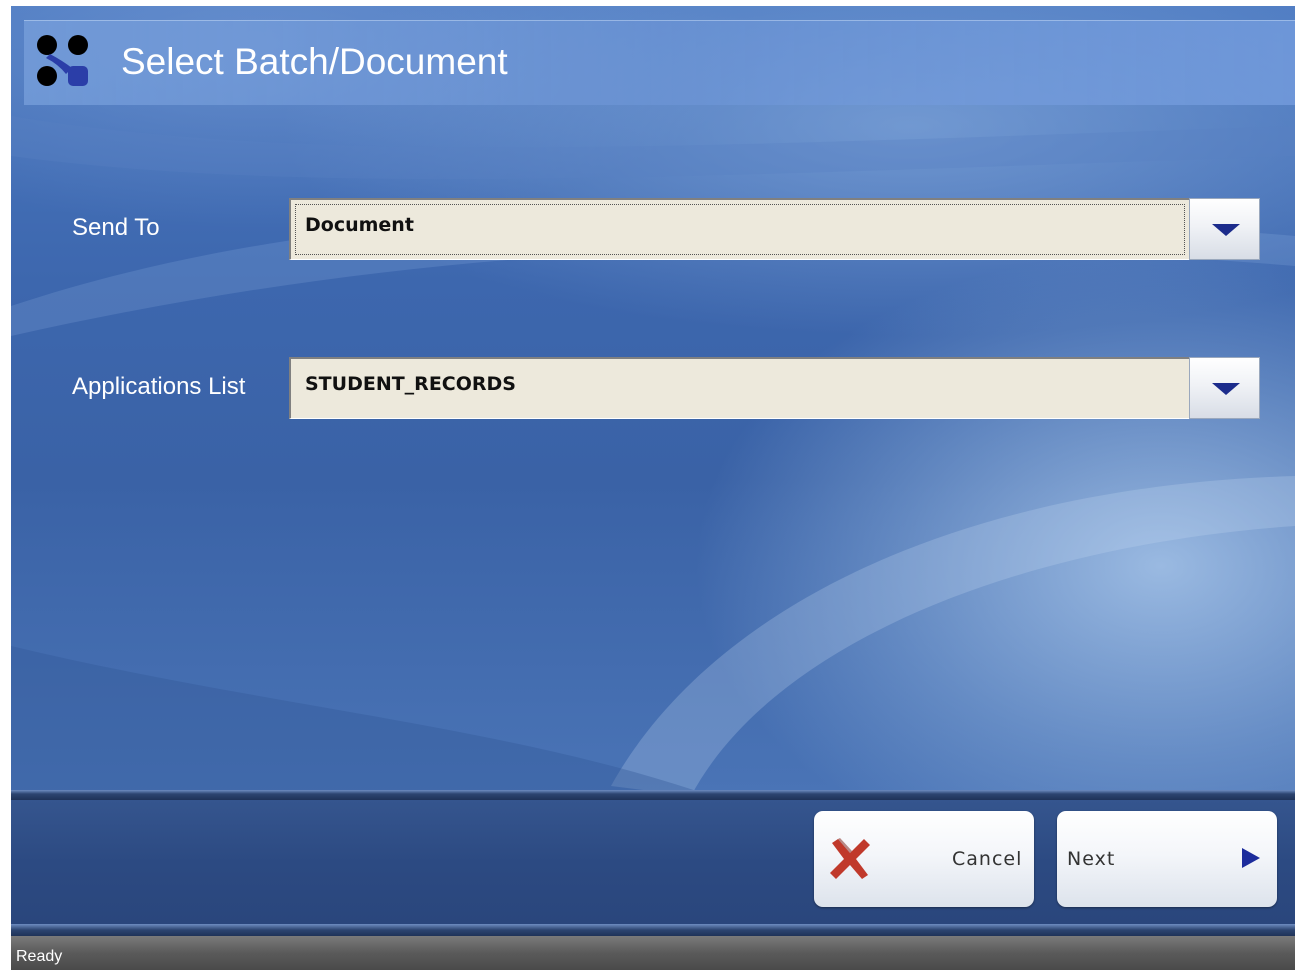 The image size is (1295, 970). Describe the element at coordinates (1251, 858) in the screenshot. I see `play-arrow-icon` at that location.